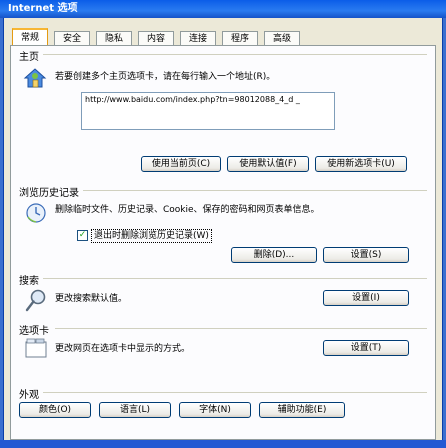 Image resolution: width=446 pixels, height=448 pixels. I want to click on tab-advanced: 高级, so click(282, 38).